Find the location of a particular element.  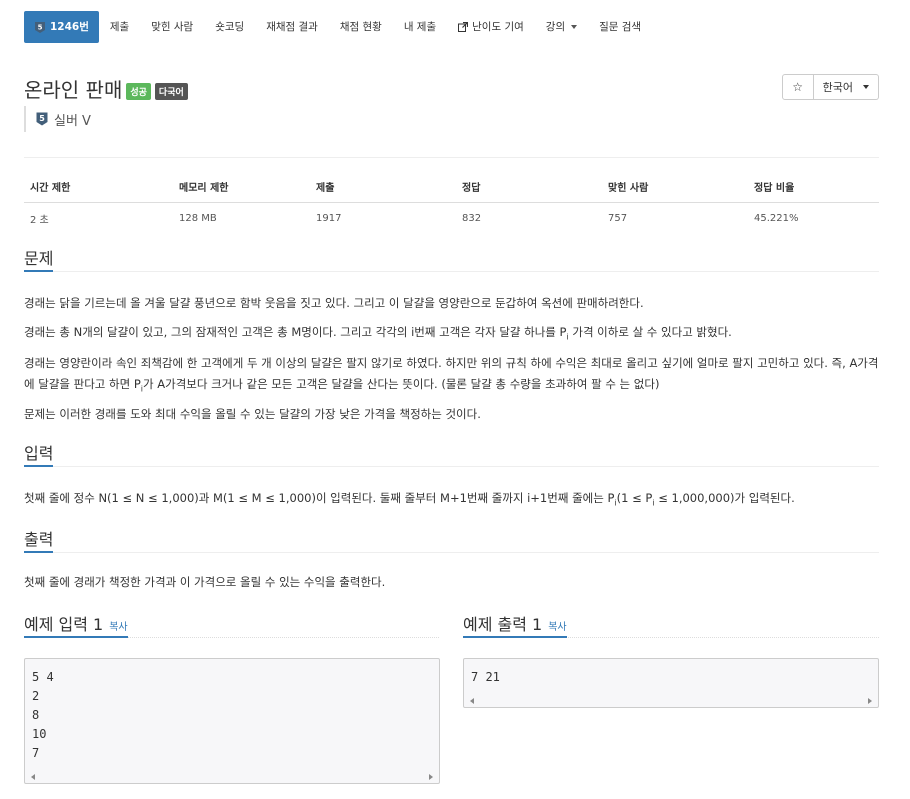

tab-label: 제출 is located at coordinates (119, 27).